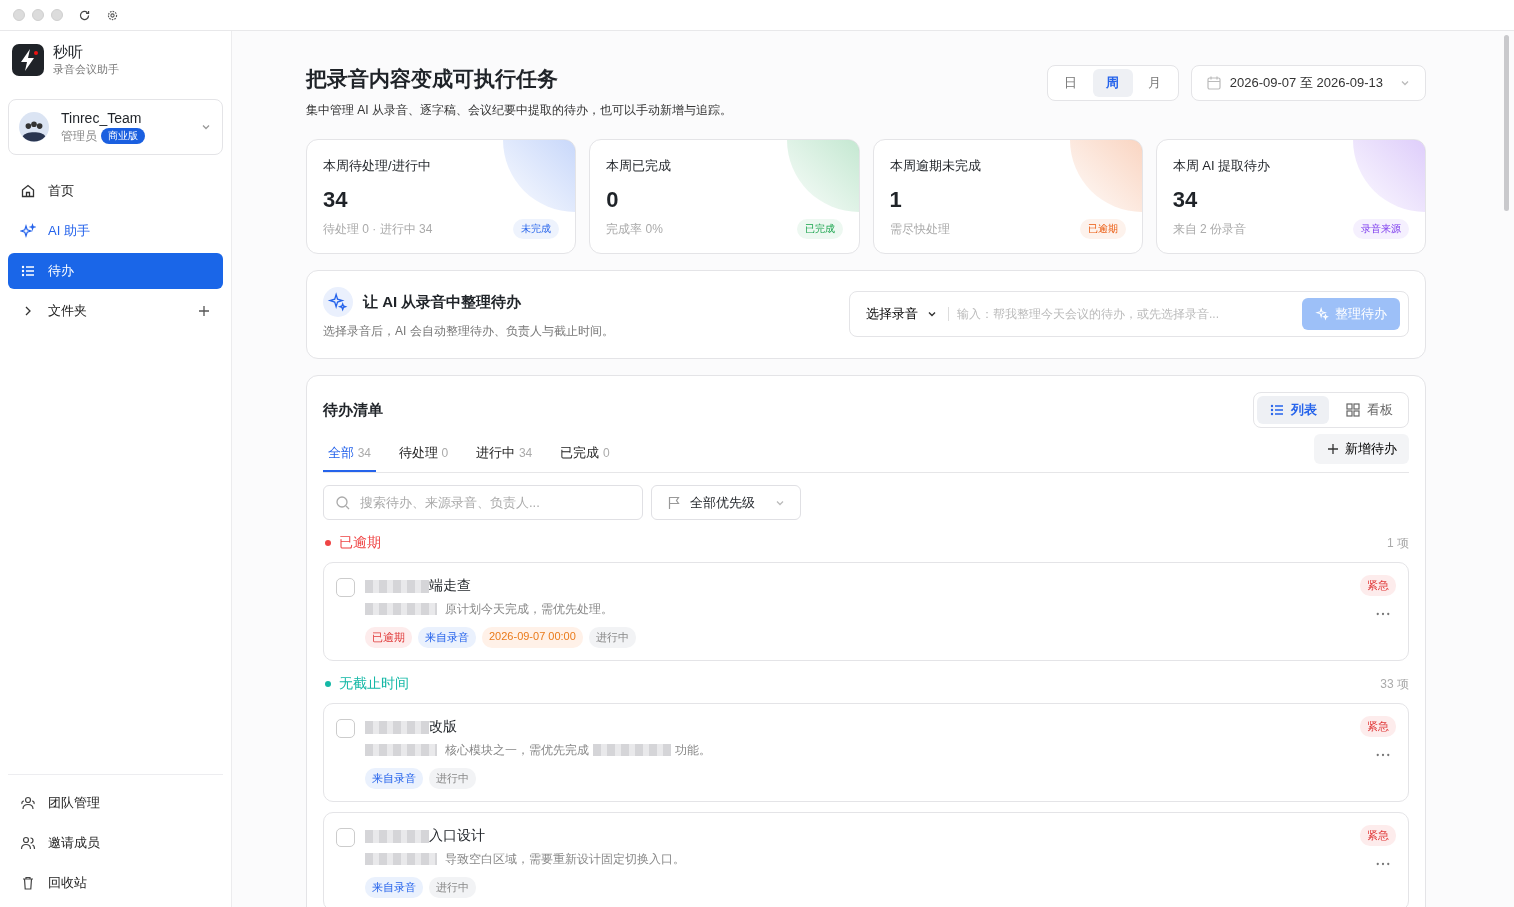  Describe the element at coordinates (343, 503) in the screenshot. I see `search-icon` at that location.